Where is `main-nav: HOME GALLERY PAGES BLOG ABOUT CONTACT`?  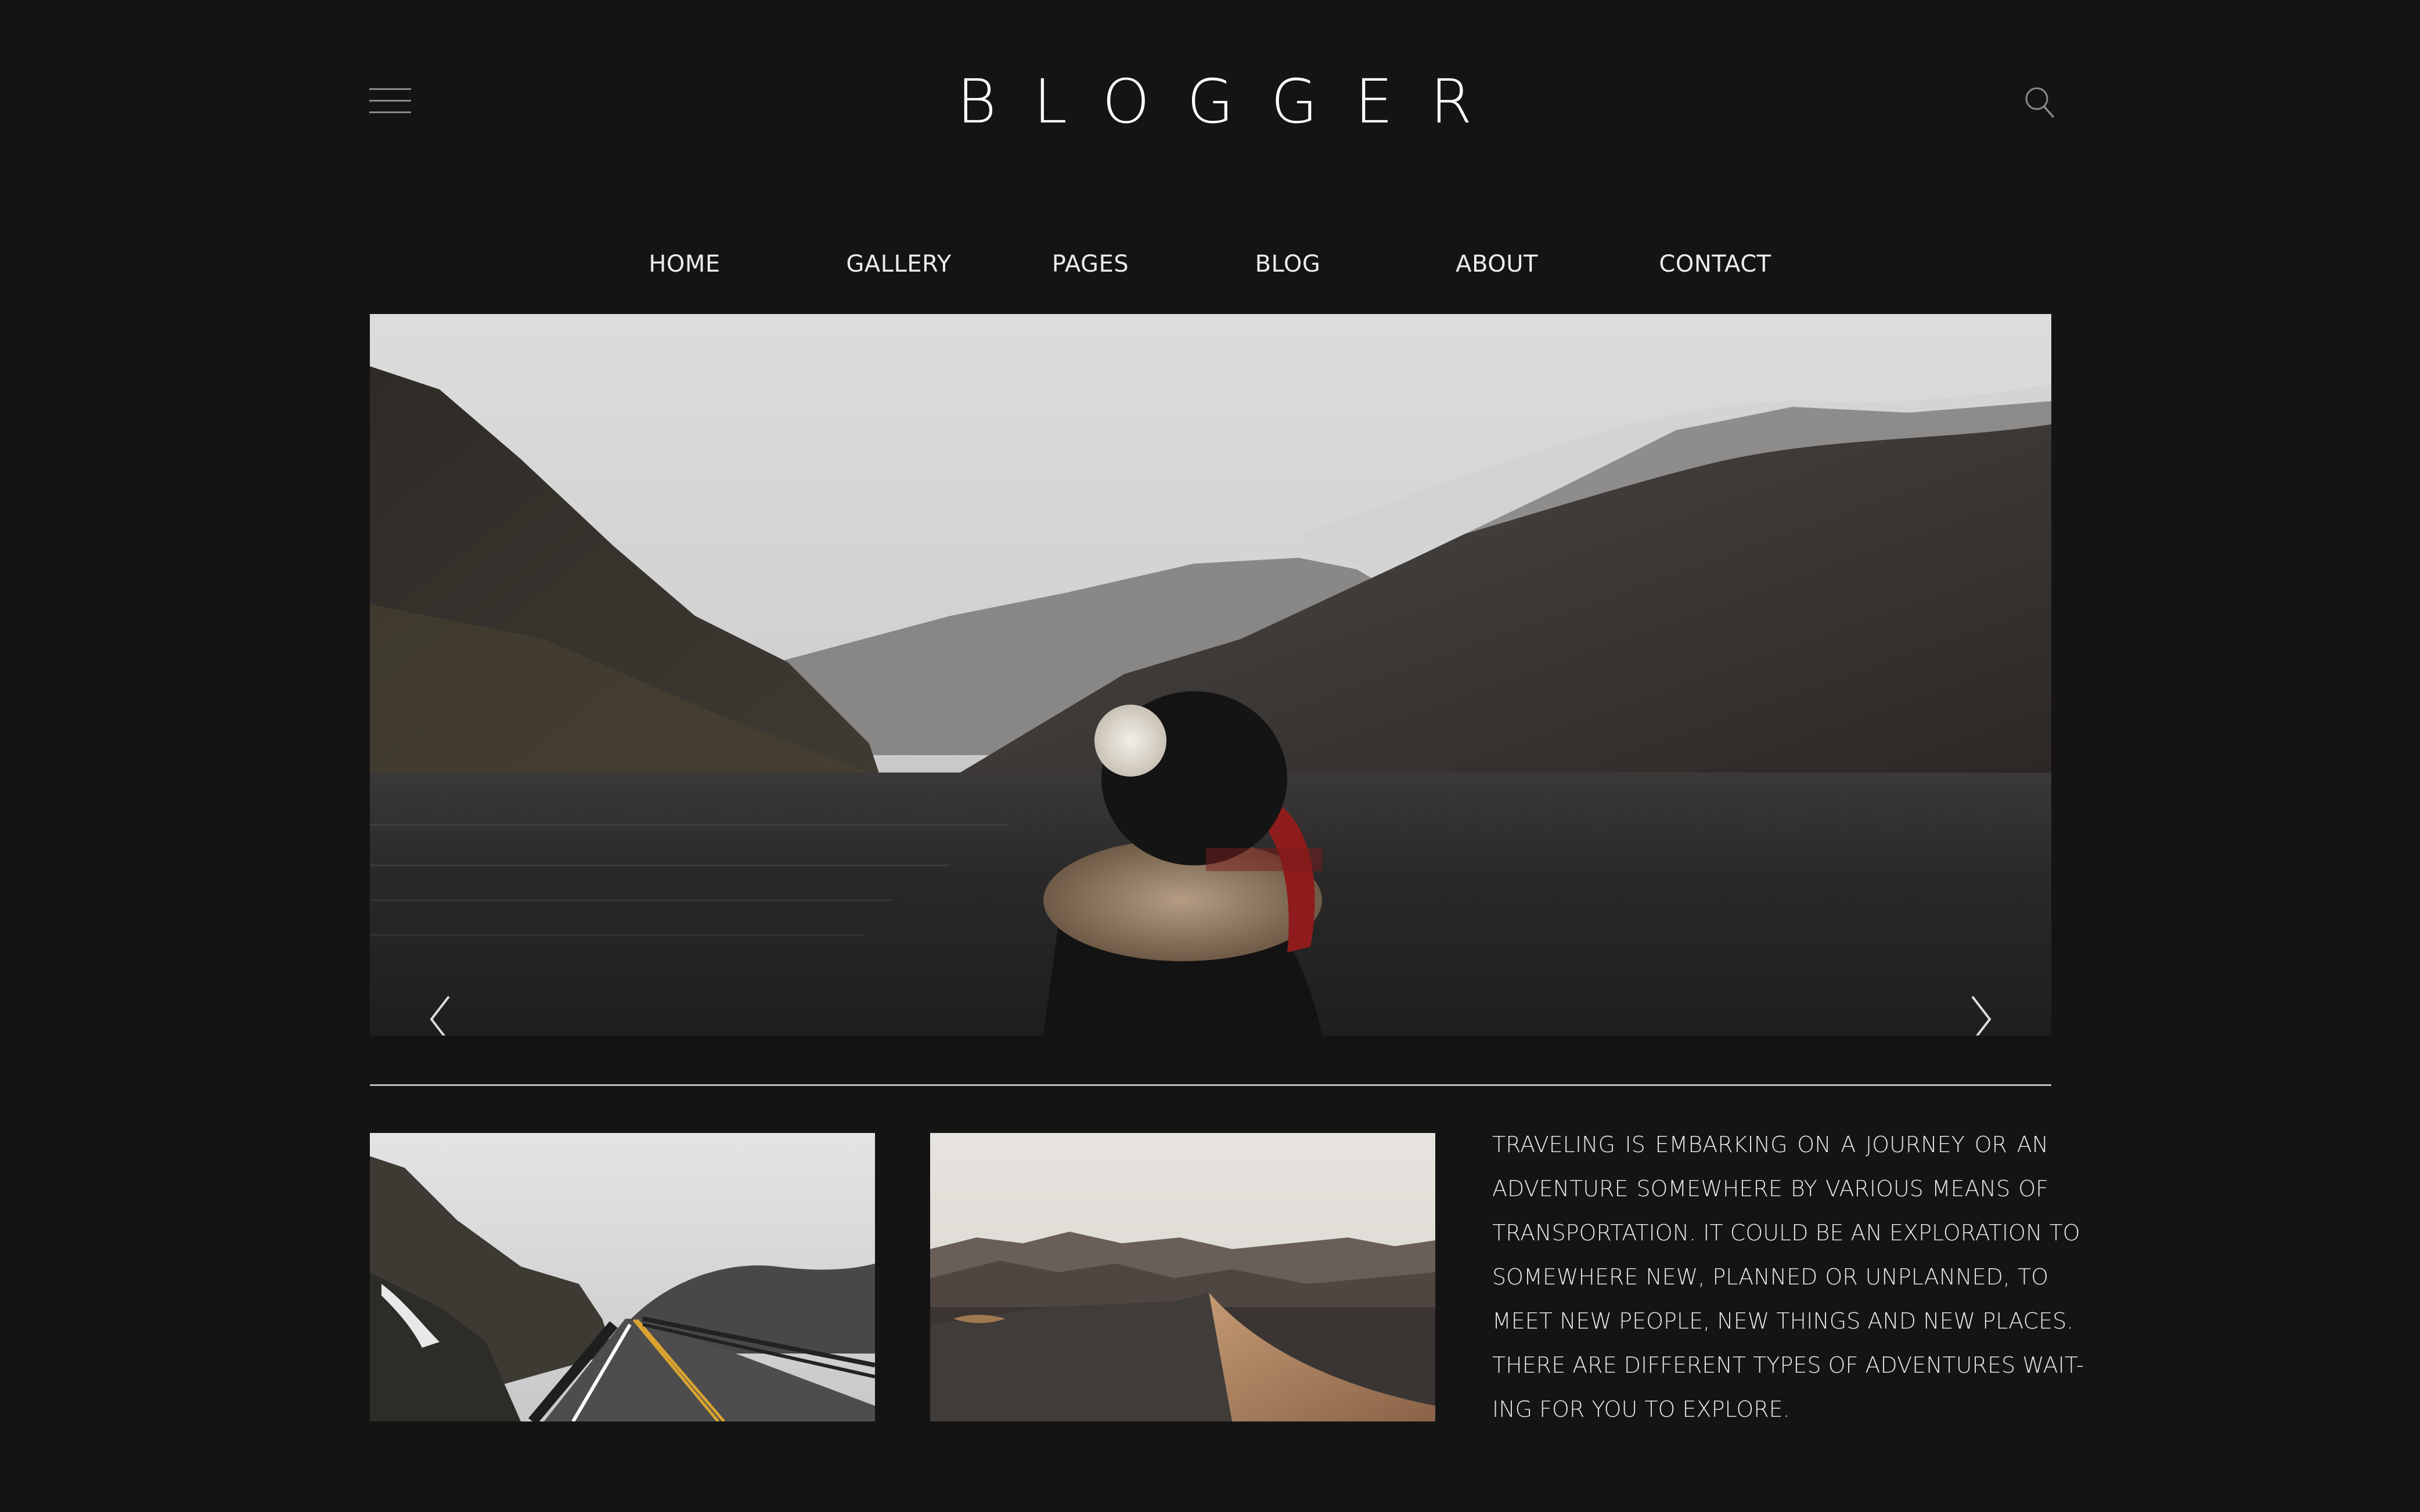
main-nav: HOME GALLERY PAGES BLOG ABOUT CONTACT is located at coordinates (1210, 264).